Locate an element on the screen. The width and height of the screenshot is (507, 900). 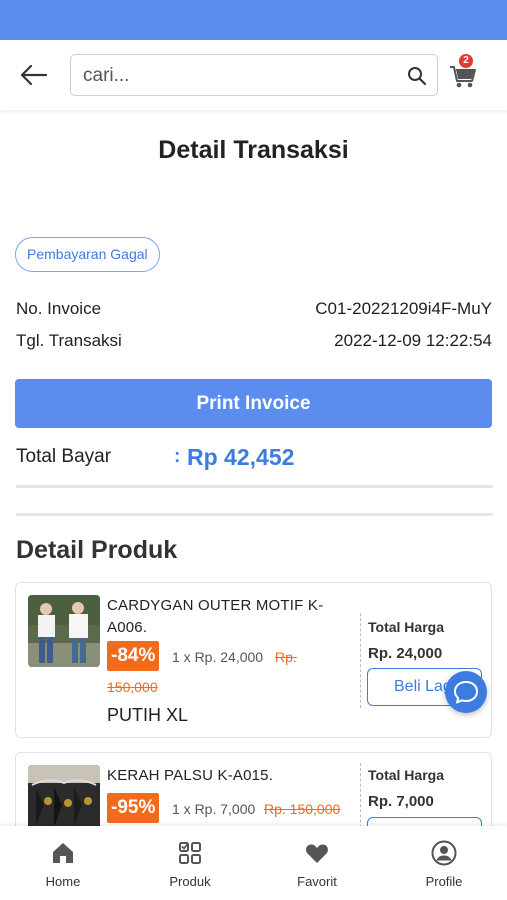
grid-icon is located at coordinates (190, 853).